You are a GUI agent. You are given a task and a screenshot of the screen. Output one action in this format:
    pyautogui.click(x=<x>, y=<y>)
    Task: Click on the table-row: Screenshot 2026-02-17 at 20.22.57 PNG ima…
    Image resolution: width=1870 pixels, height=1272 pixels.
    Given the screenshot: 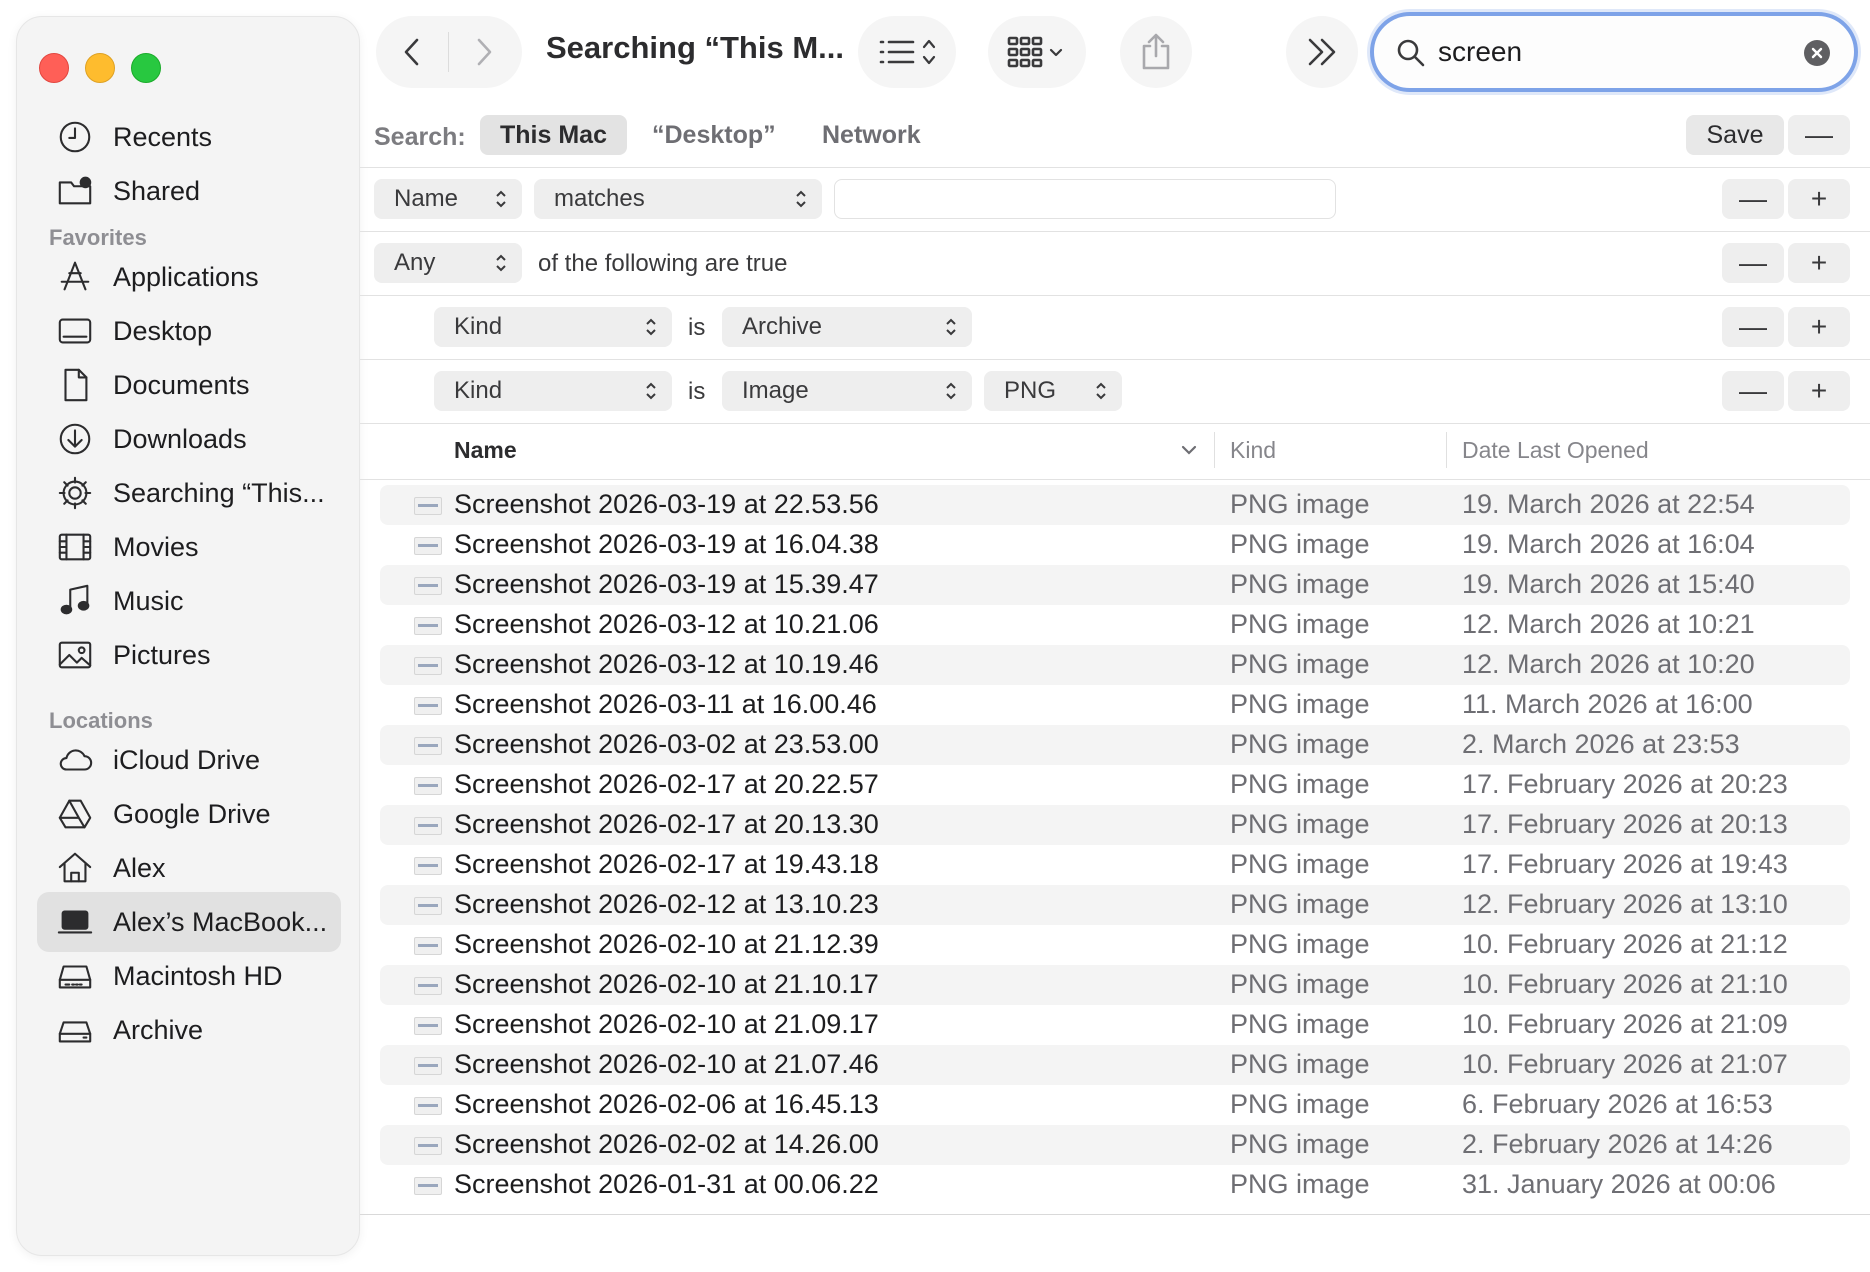 What is the action you would take?
    pyautogui.click(x=1115, y=785)
    